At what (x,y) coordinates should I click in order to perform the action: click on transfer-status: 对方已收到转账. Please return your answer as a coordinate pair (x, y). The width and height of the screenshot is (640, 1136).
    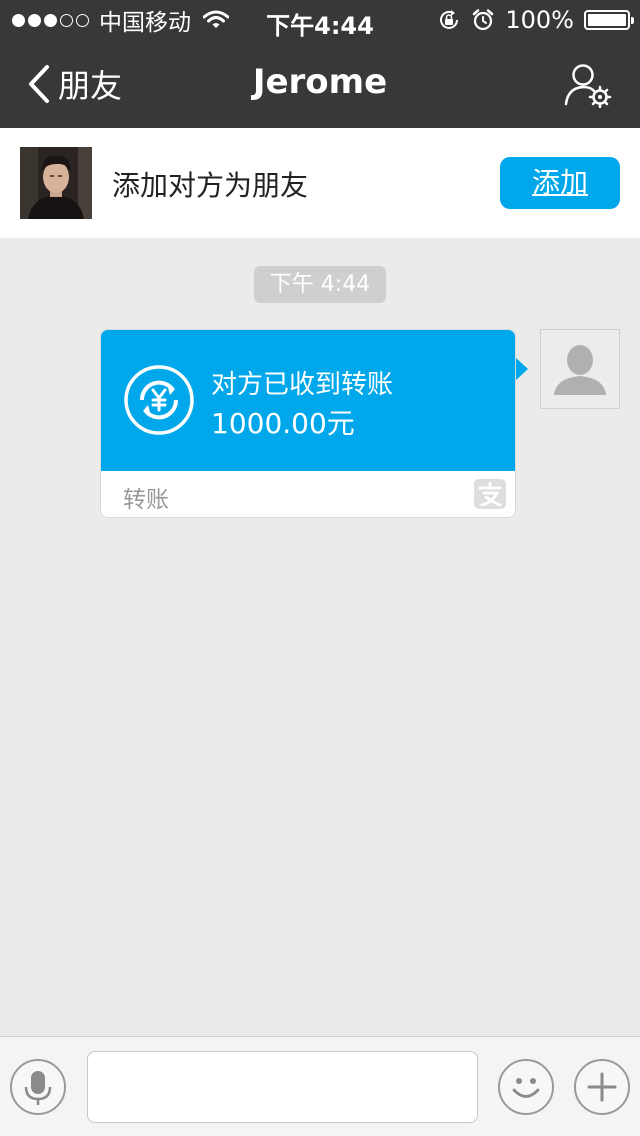
    Looking at the image, I should click on (302, 385).